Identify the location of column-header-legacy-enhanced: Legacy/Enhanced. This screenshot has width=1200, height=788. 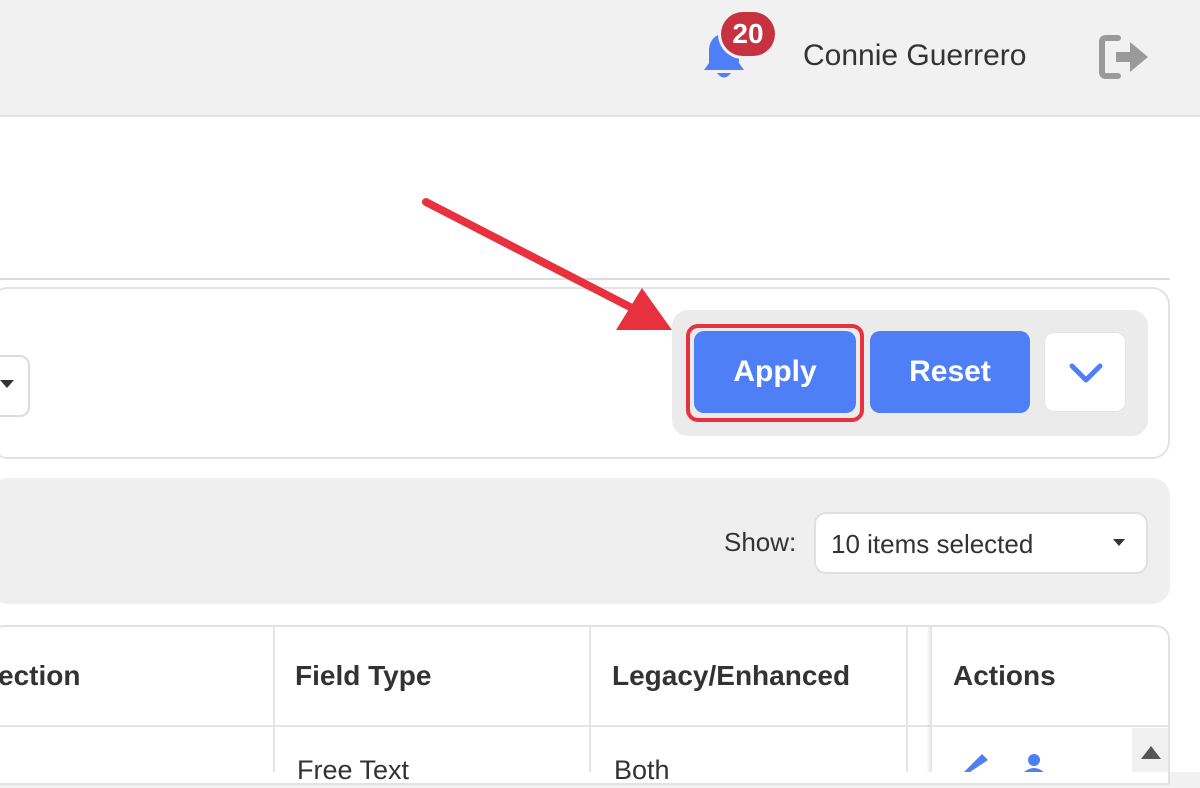
(731, 676).